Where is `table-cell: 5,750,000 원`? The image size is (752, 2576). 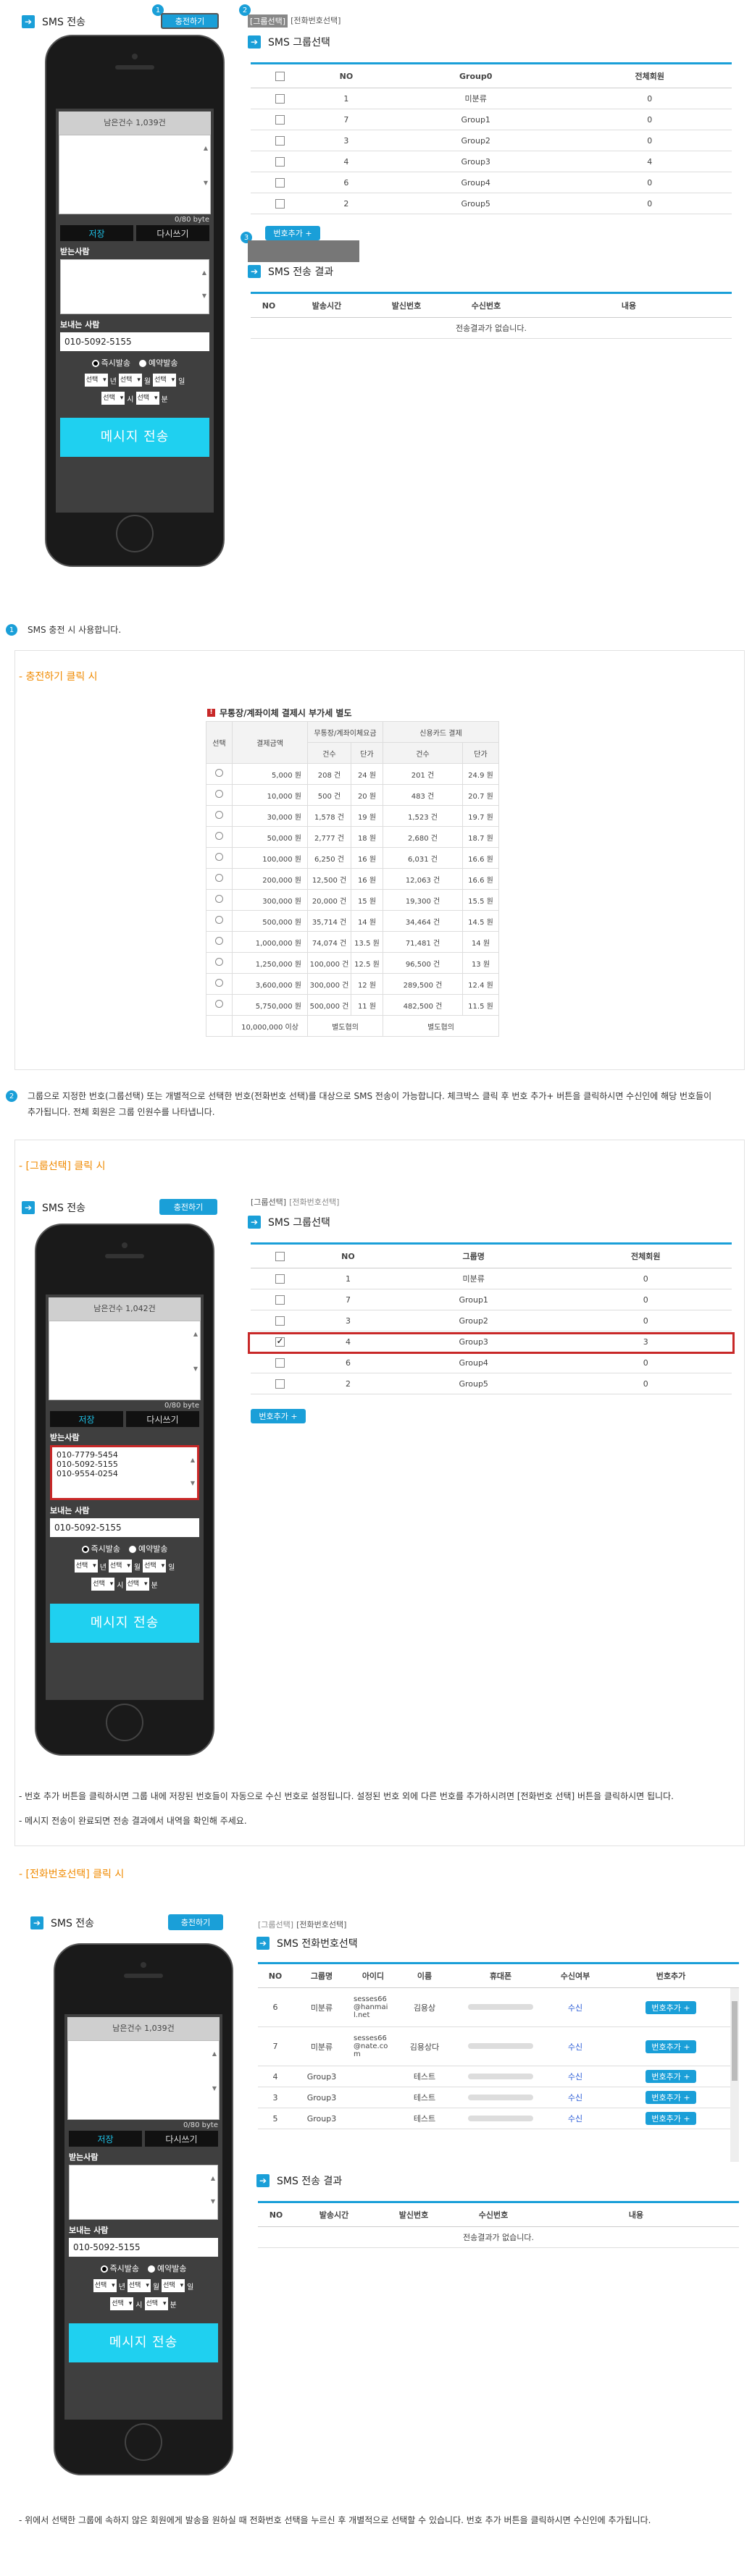
table-cell: 5,750,000 원 is located at coordinates (270, 1005).